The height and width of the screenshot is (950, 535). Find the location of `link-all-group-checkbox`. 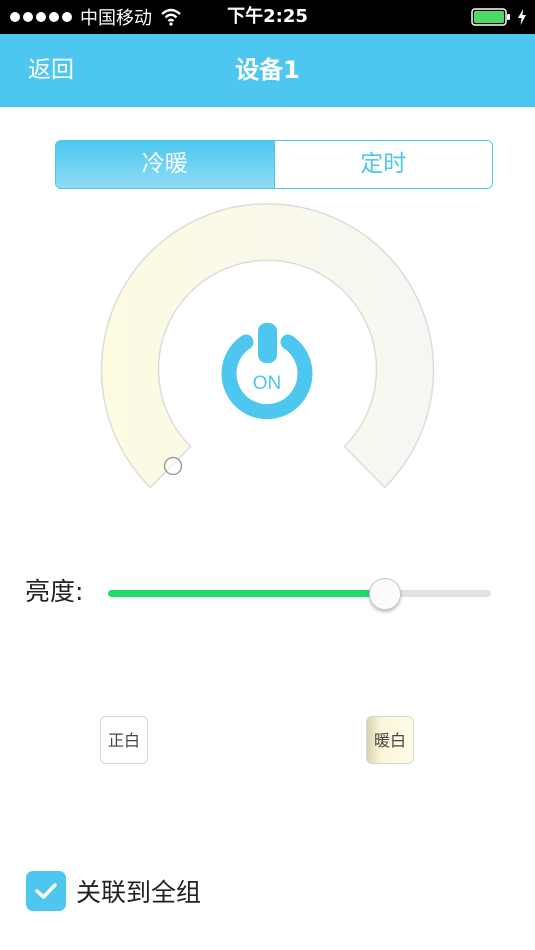

link-all-group-checkbox is located at coordinates (46, 891).